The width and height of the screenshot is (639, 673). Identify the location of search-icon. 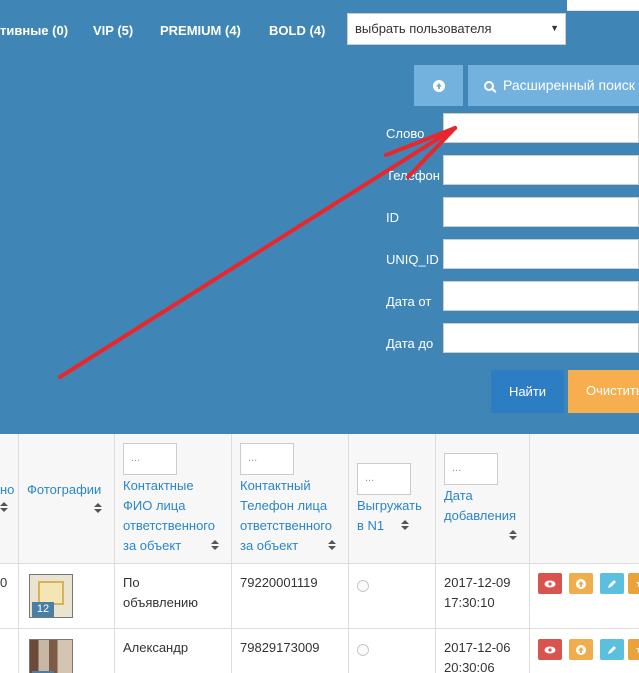
(489, 86).